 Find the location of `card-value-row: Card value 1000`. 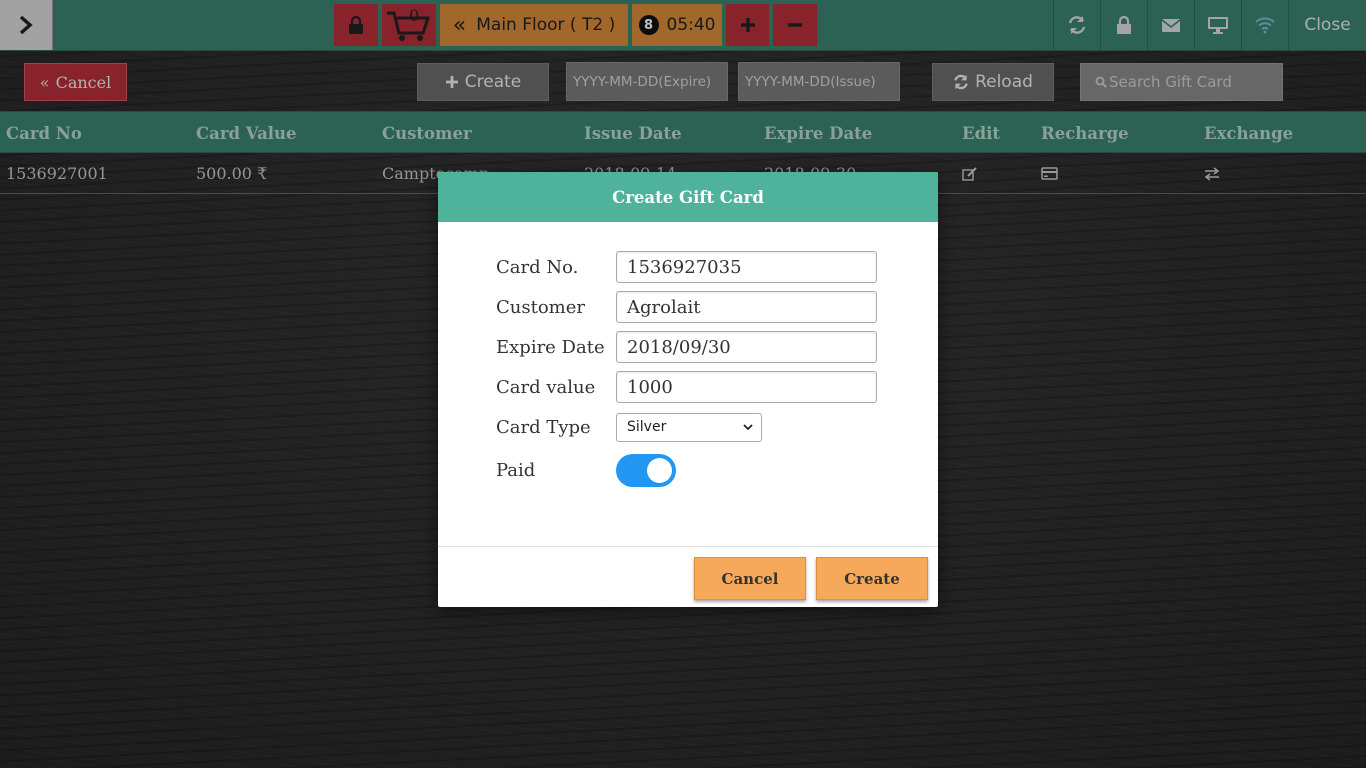

card-value-row: Card value 1000 is located at coordinates (686, 387).